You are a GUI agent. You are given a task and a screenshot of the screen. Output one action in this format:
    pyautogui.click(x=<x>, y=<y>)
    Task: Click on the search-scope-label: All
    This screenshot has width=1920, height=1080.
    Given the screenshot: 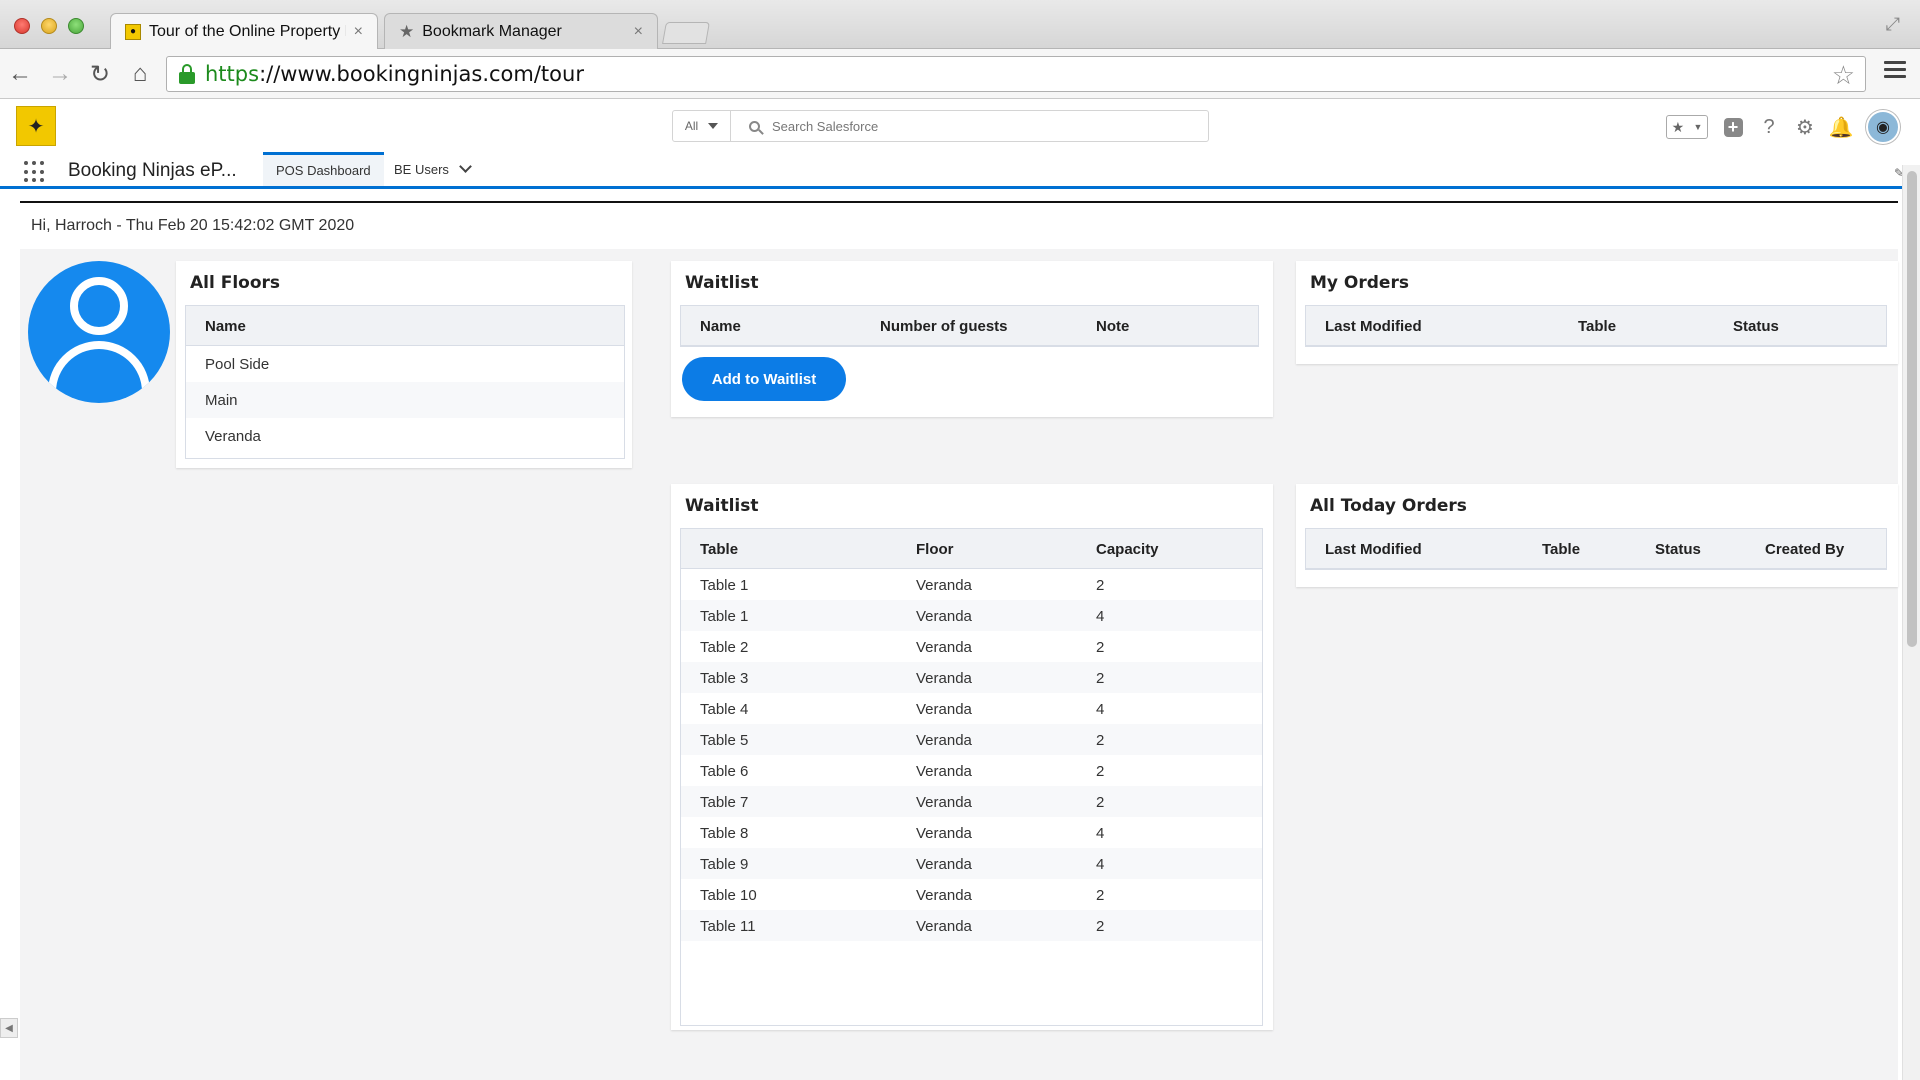 What is the action you would take?
    pyautogui.click(x=691, y=126)
    